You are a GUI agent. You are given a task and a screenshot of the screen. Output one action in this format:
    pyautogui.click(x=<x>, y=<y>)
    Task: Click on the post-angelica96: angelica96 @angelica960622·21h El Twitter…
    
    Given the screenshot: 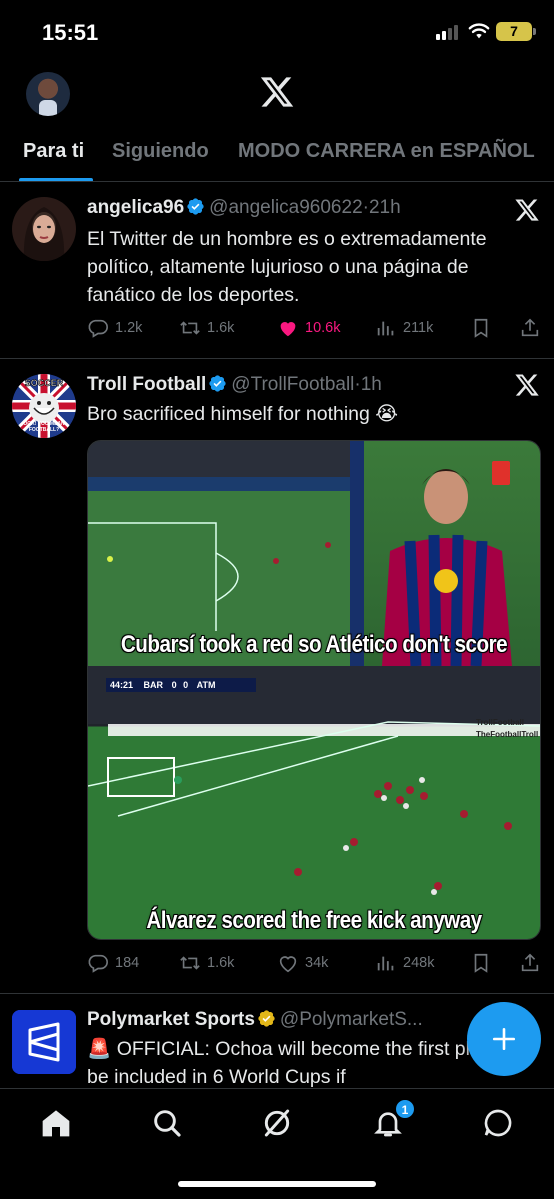 What is the action you would take?
    pyautogui.click(x=277, y=271)
    